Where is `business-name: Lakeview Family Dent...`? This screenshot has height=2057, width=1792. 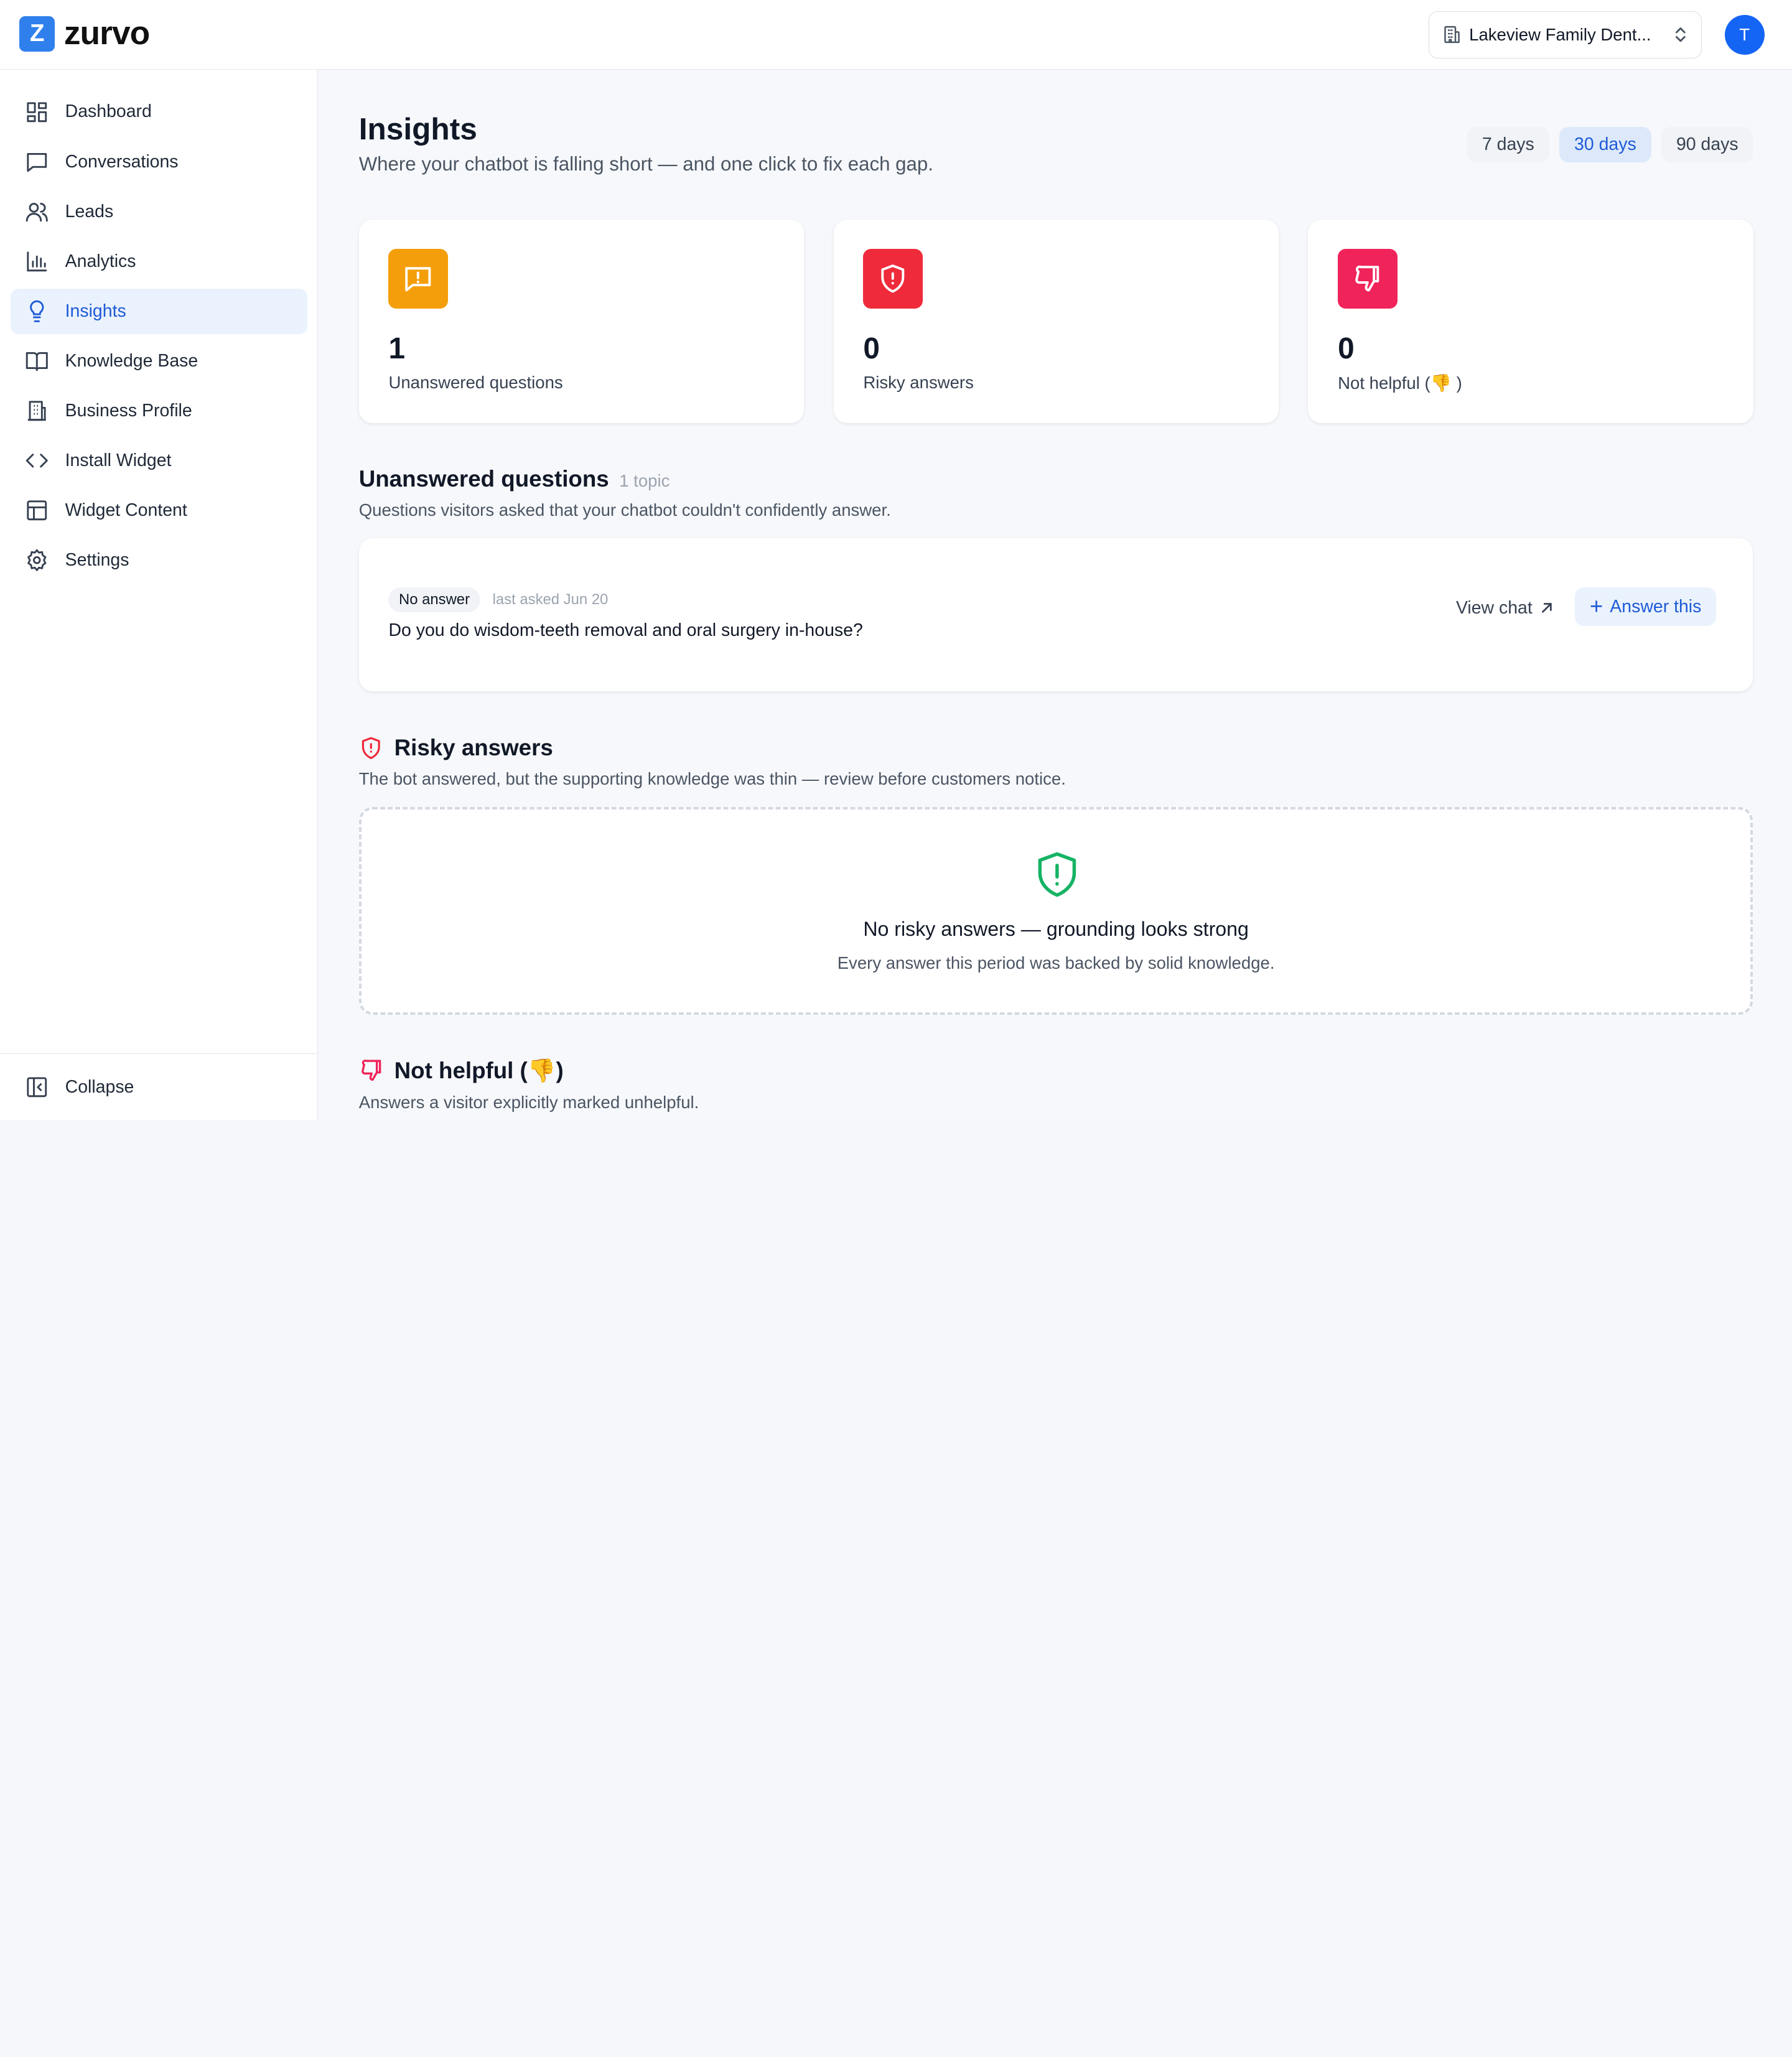
business-name: Lakeview Family Dent... is located at coordinates (1560, 34).